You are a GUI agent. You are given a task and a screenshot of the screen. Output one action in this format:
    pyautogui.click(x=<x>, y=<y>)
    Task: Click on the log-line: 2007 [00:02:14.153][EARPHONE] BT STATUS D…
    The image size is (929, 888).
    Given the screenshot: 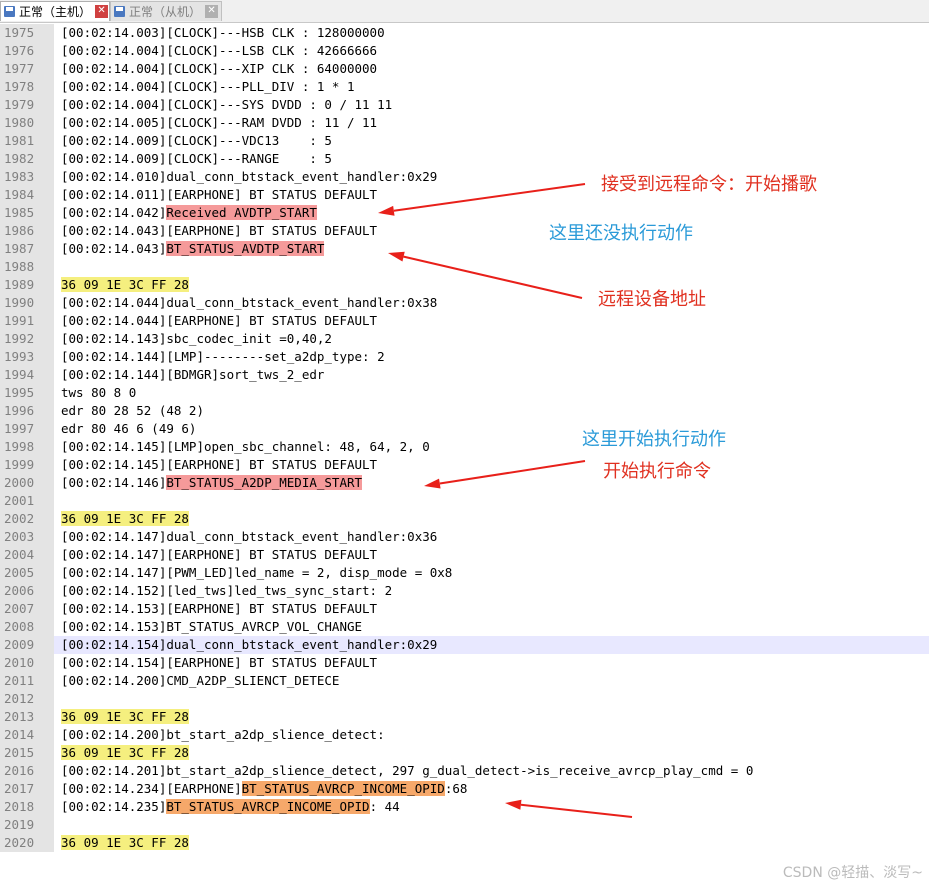 What is the action you would take?
    pyautogui.click(x=464, y=609)
    